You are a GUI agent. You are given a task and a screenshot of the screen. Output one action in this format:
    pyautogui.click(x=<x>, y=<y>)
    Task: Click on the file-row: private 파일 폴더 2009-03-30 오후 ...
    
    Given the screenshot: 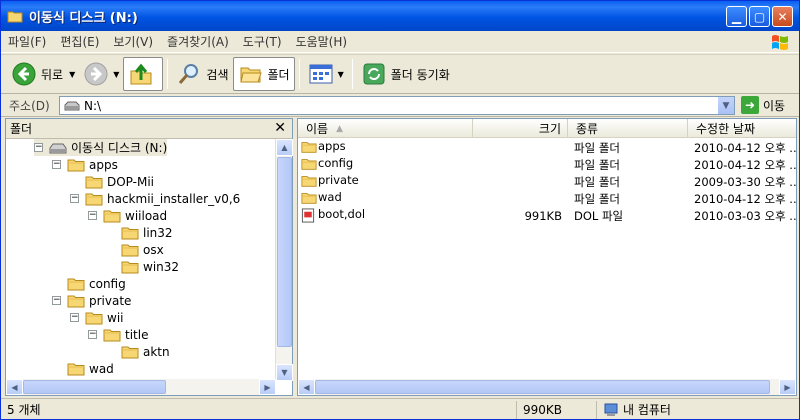 What is the action you would take?
    pyautogui.click(x=547, y=181)
    